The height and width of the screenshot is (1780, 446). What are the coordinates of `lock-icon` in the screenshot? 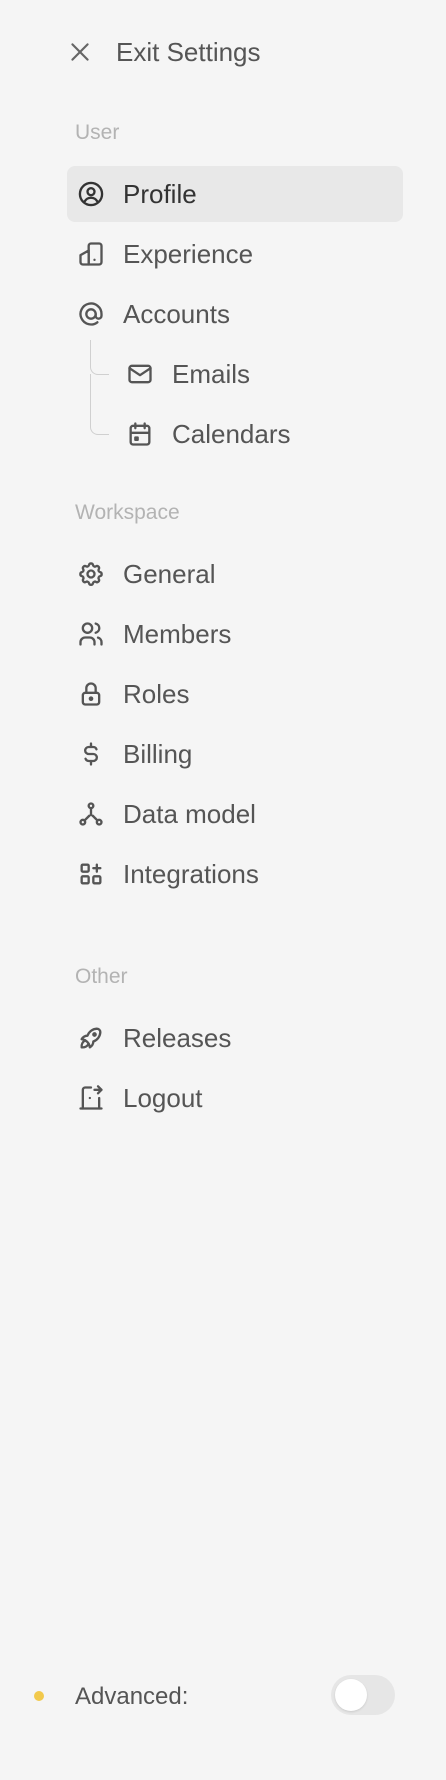 It's located at (91, 694).